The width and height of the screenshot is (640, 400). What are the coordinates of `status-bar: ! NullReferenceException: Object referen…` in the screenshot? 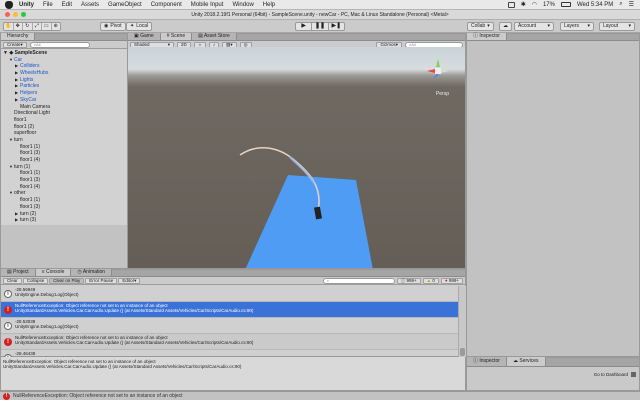 It's located at (320, 395).